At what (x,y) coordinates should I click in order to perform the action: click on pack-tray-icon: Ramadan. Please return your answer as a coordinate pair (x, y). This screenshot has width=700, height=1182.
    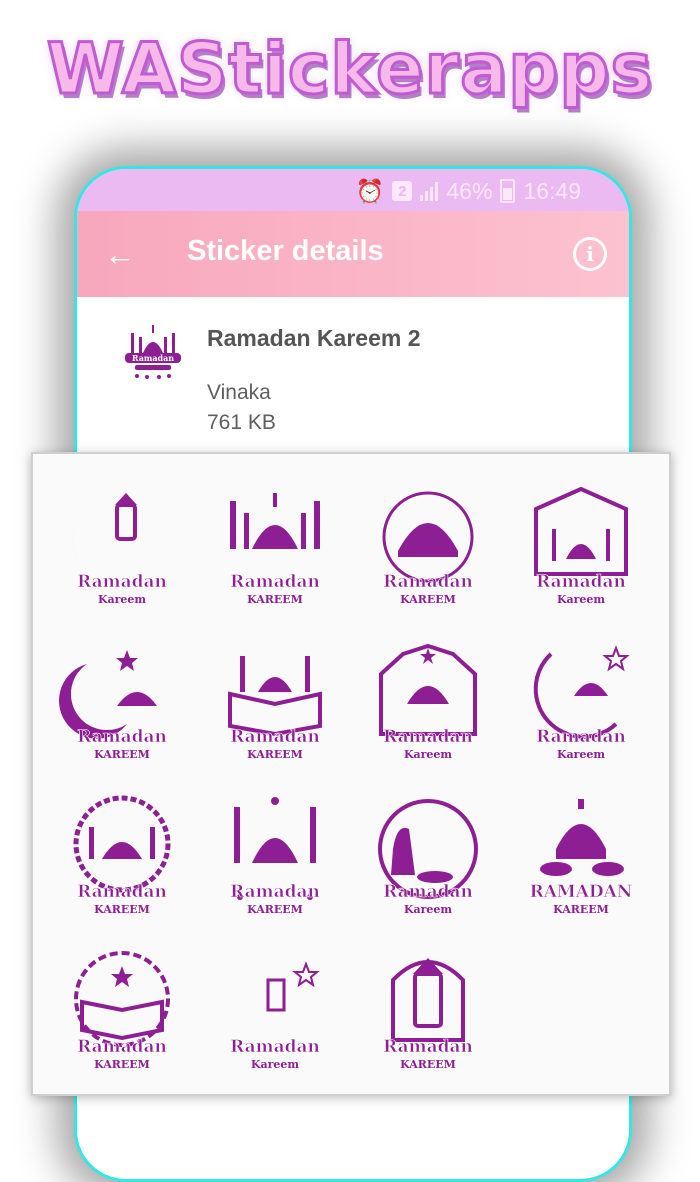
    Looking at the image, I should click on (153, 352).